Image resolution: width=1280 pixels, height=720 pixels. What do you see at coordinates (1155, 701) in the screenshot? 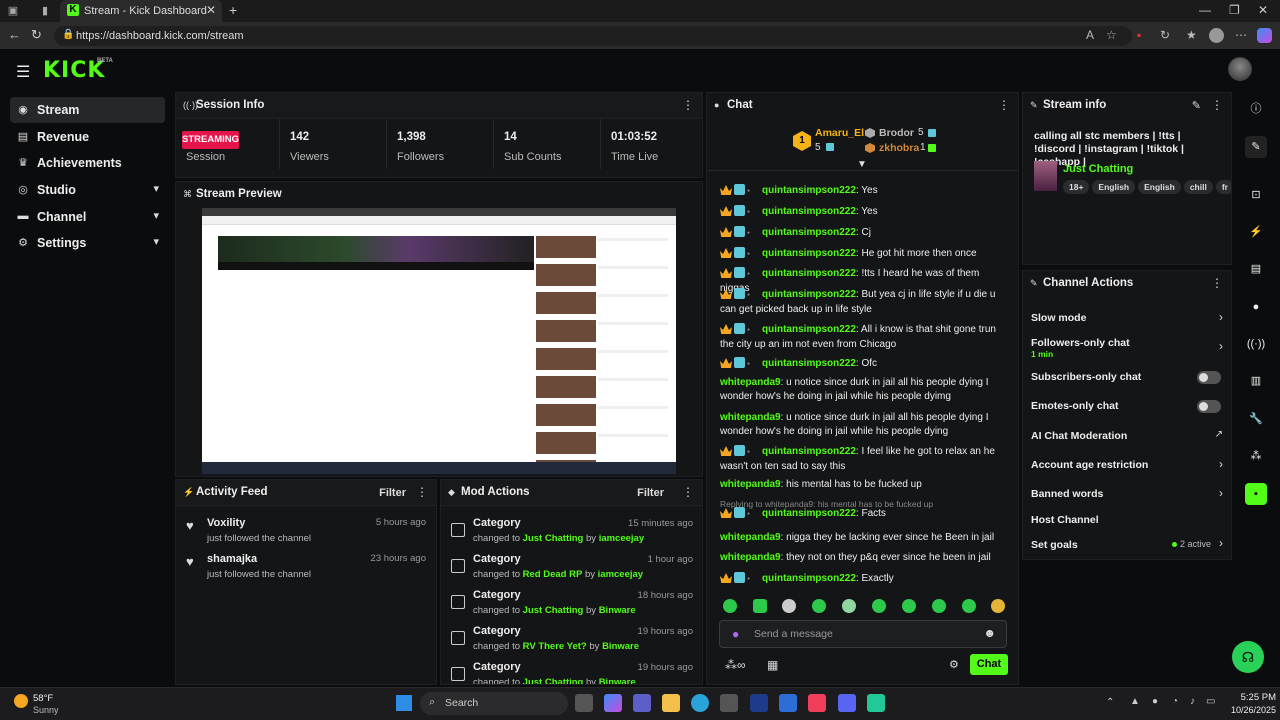
I see `microphone-tray-icon: ●` at bounding box center [1155, 701].